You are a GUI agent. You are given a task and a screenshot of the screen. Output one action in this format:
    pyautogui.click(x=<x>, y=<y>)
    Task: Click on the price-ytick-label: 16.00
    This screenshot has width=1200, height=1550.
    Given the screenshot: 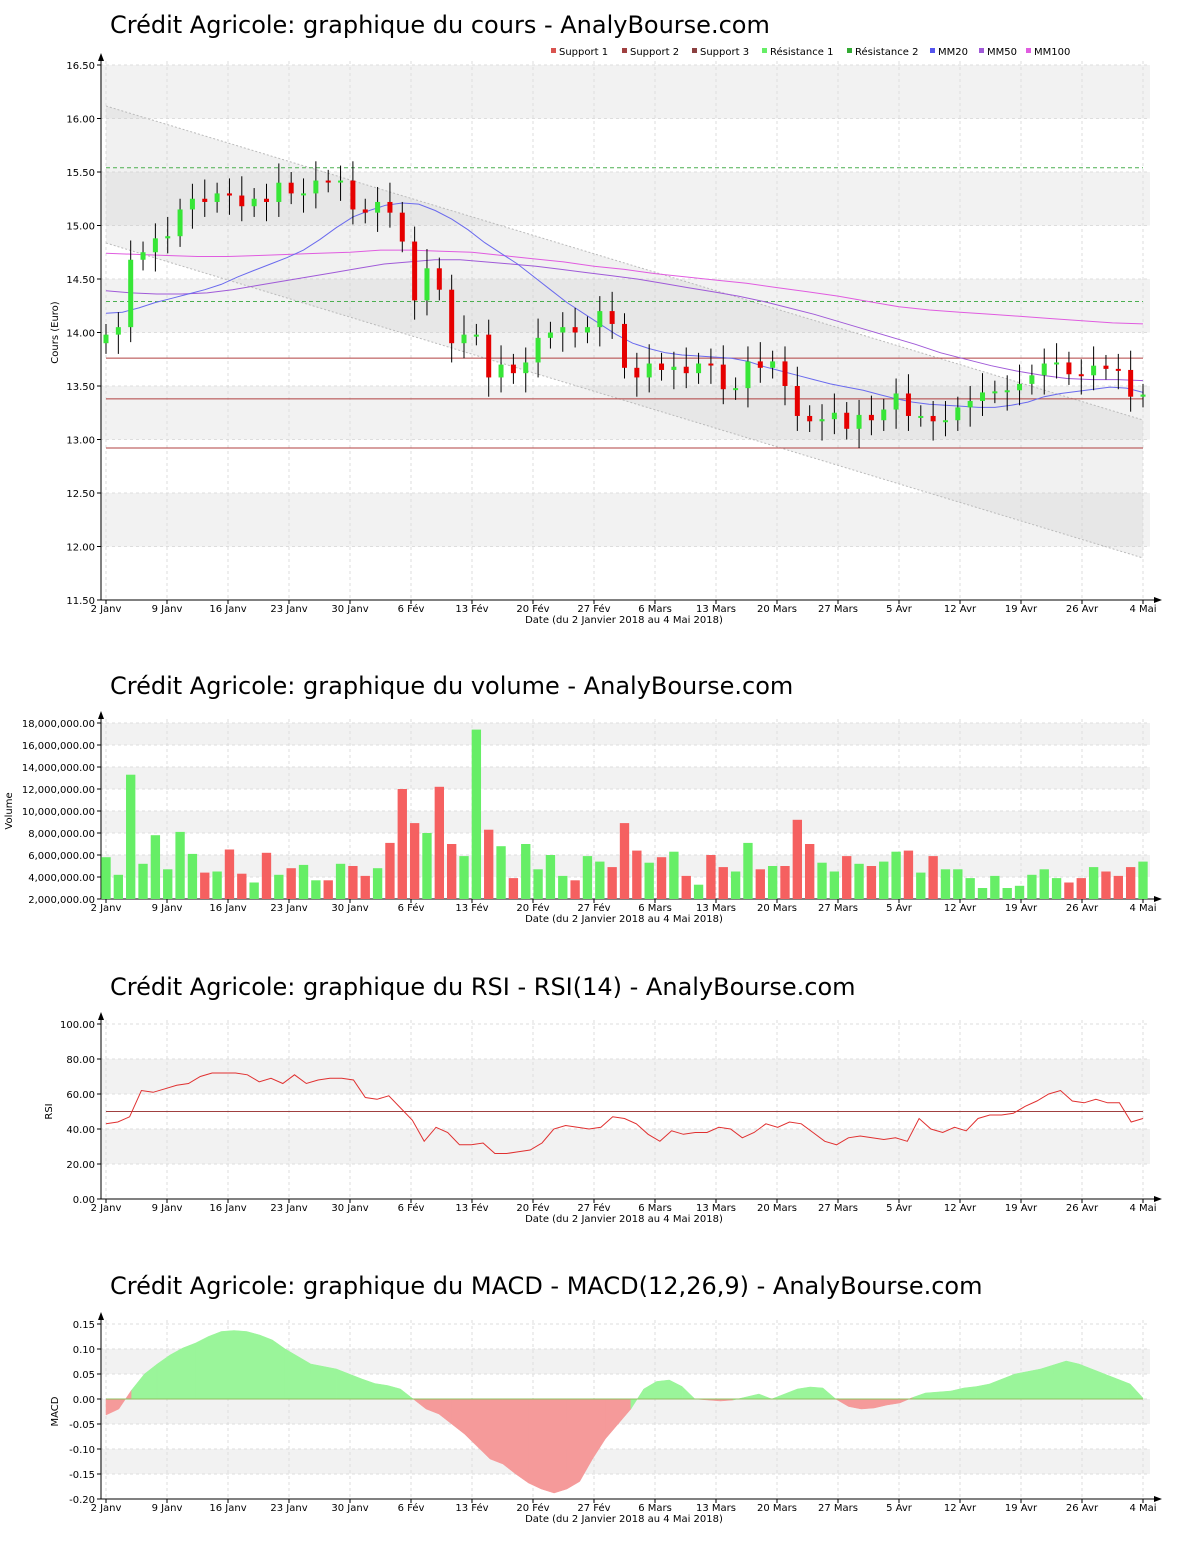 What is the action you would take?
    pyautogui.click(x=80, y=120)
    